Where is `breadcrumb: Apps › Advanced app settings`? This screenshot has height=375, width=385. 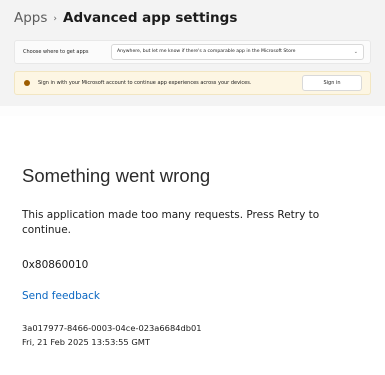
breadcrumb: Apps › Advanced app settings is located at coordinates (125, 19).